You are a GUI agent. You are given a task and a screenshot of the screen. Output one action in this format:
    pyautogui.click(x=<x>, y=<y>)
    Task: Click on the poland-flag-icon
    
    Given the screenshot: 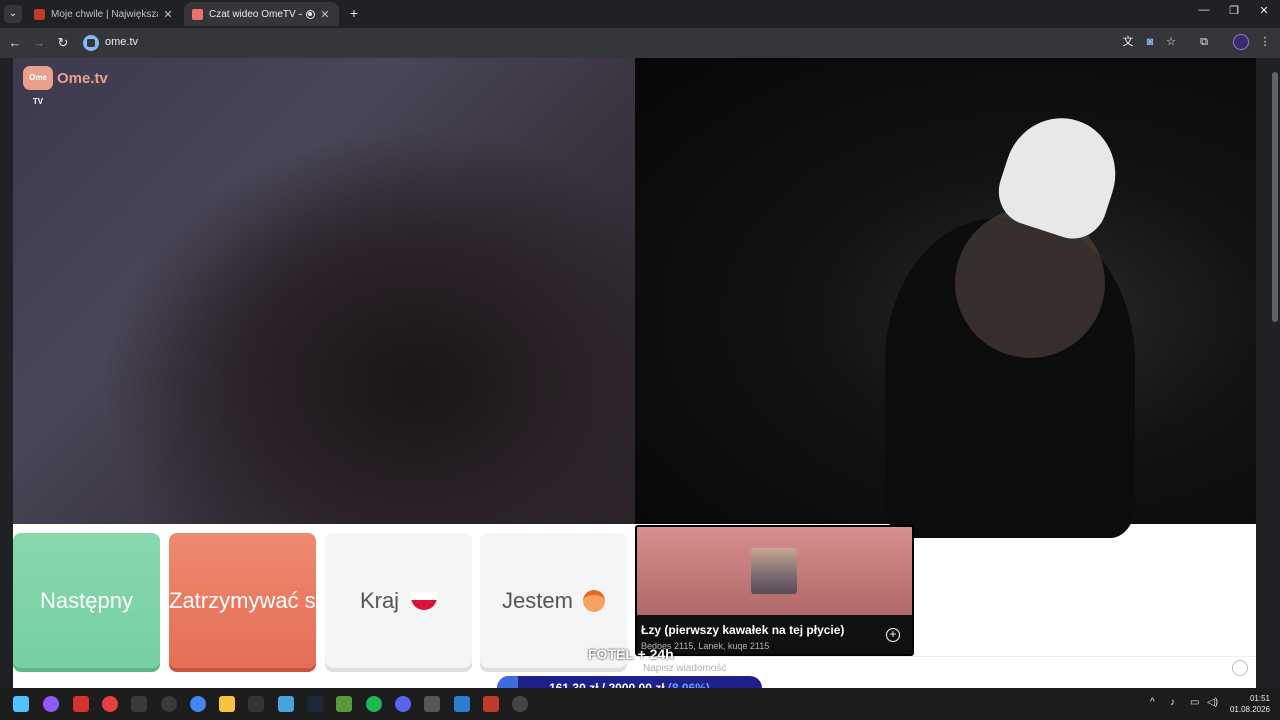 What is the action you would take?
    pyautogui.click(x=424, y=600)
    